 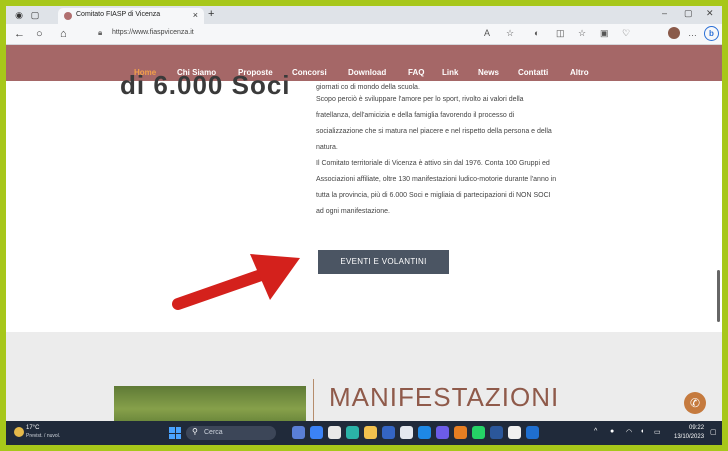 What do you see at coordinates (100, 32) in the screenshot?
I see `lock-icon: 🔒︎` at bounding box center [100, 32].